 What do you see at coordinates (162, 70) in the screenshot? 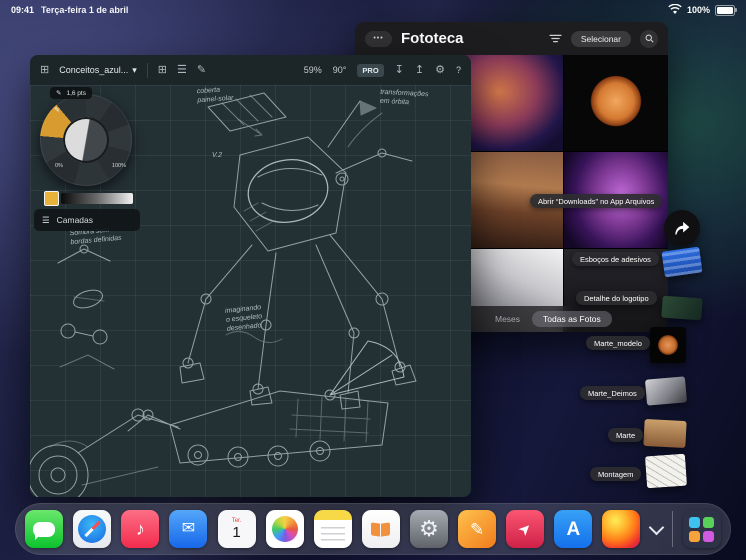
I see `snap-grid-icon: ⊞` at bounding box center [162, 70].